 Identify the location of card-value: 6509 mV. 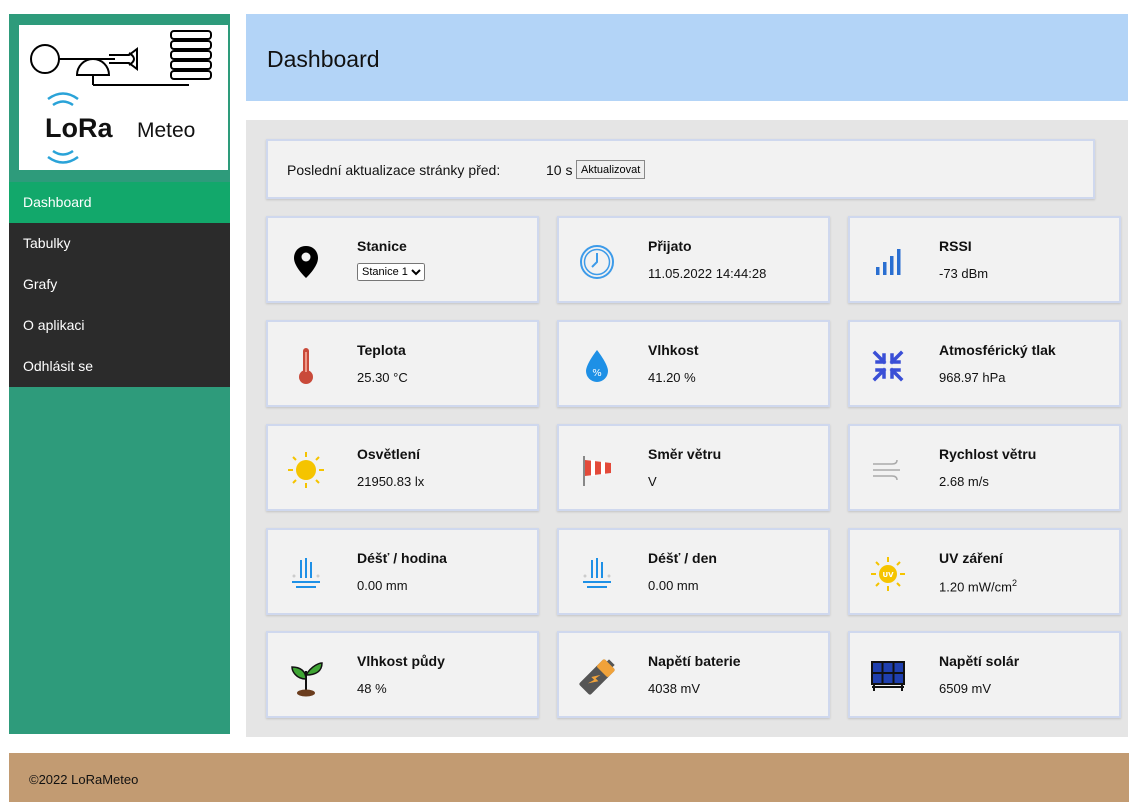
(965, 688).